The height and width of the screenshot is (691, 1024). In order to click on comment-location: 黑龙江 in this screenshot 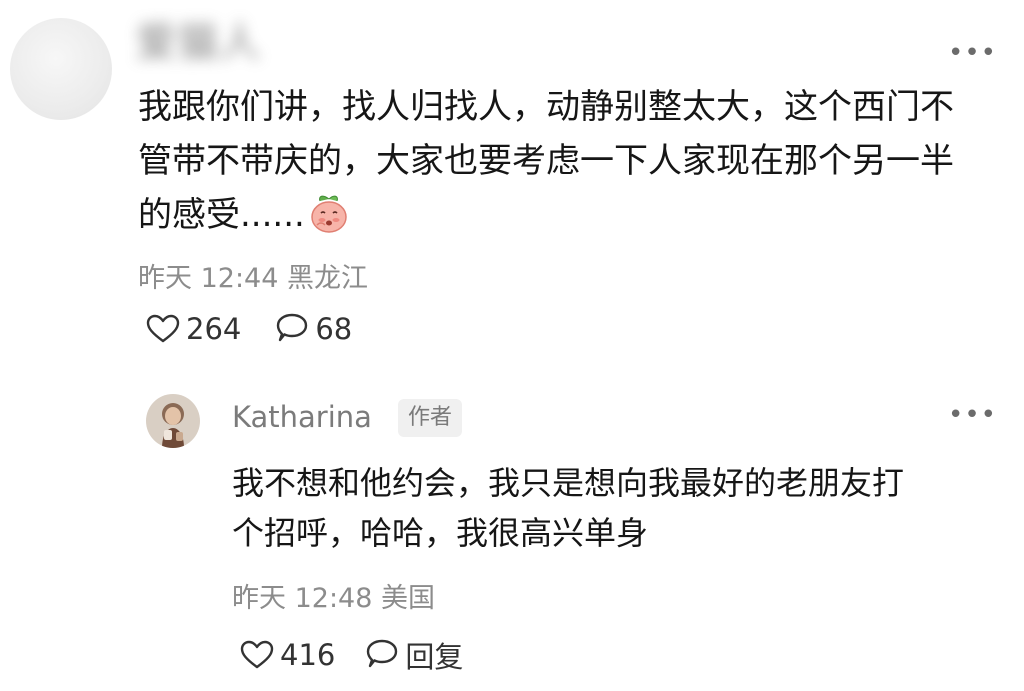, I will do `click(327, 278)`.